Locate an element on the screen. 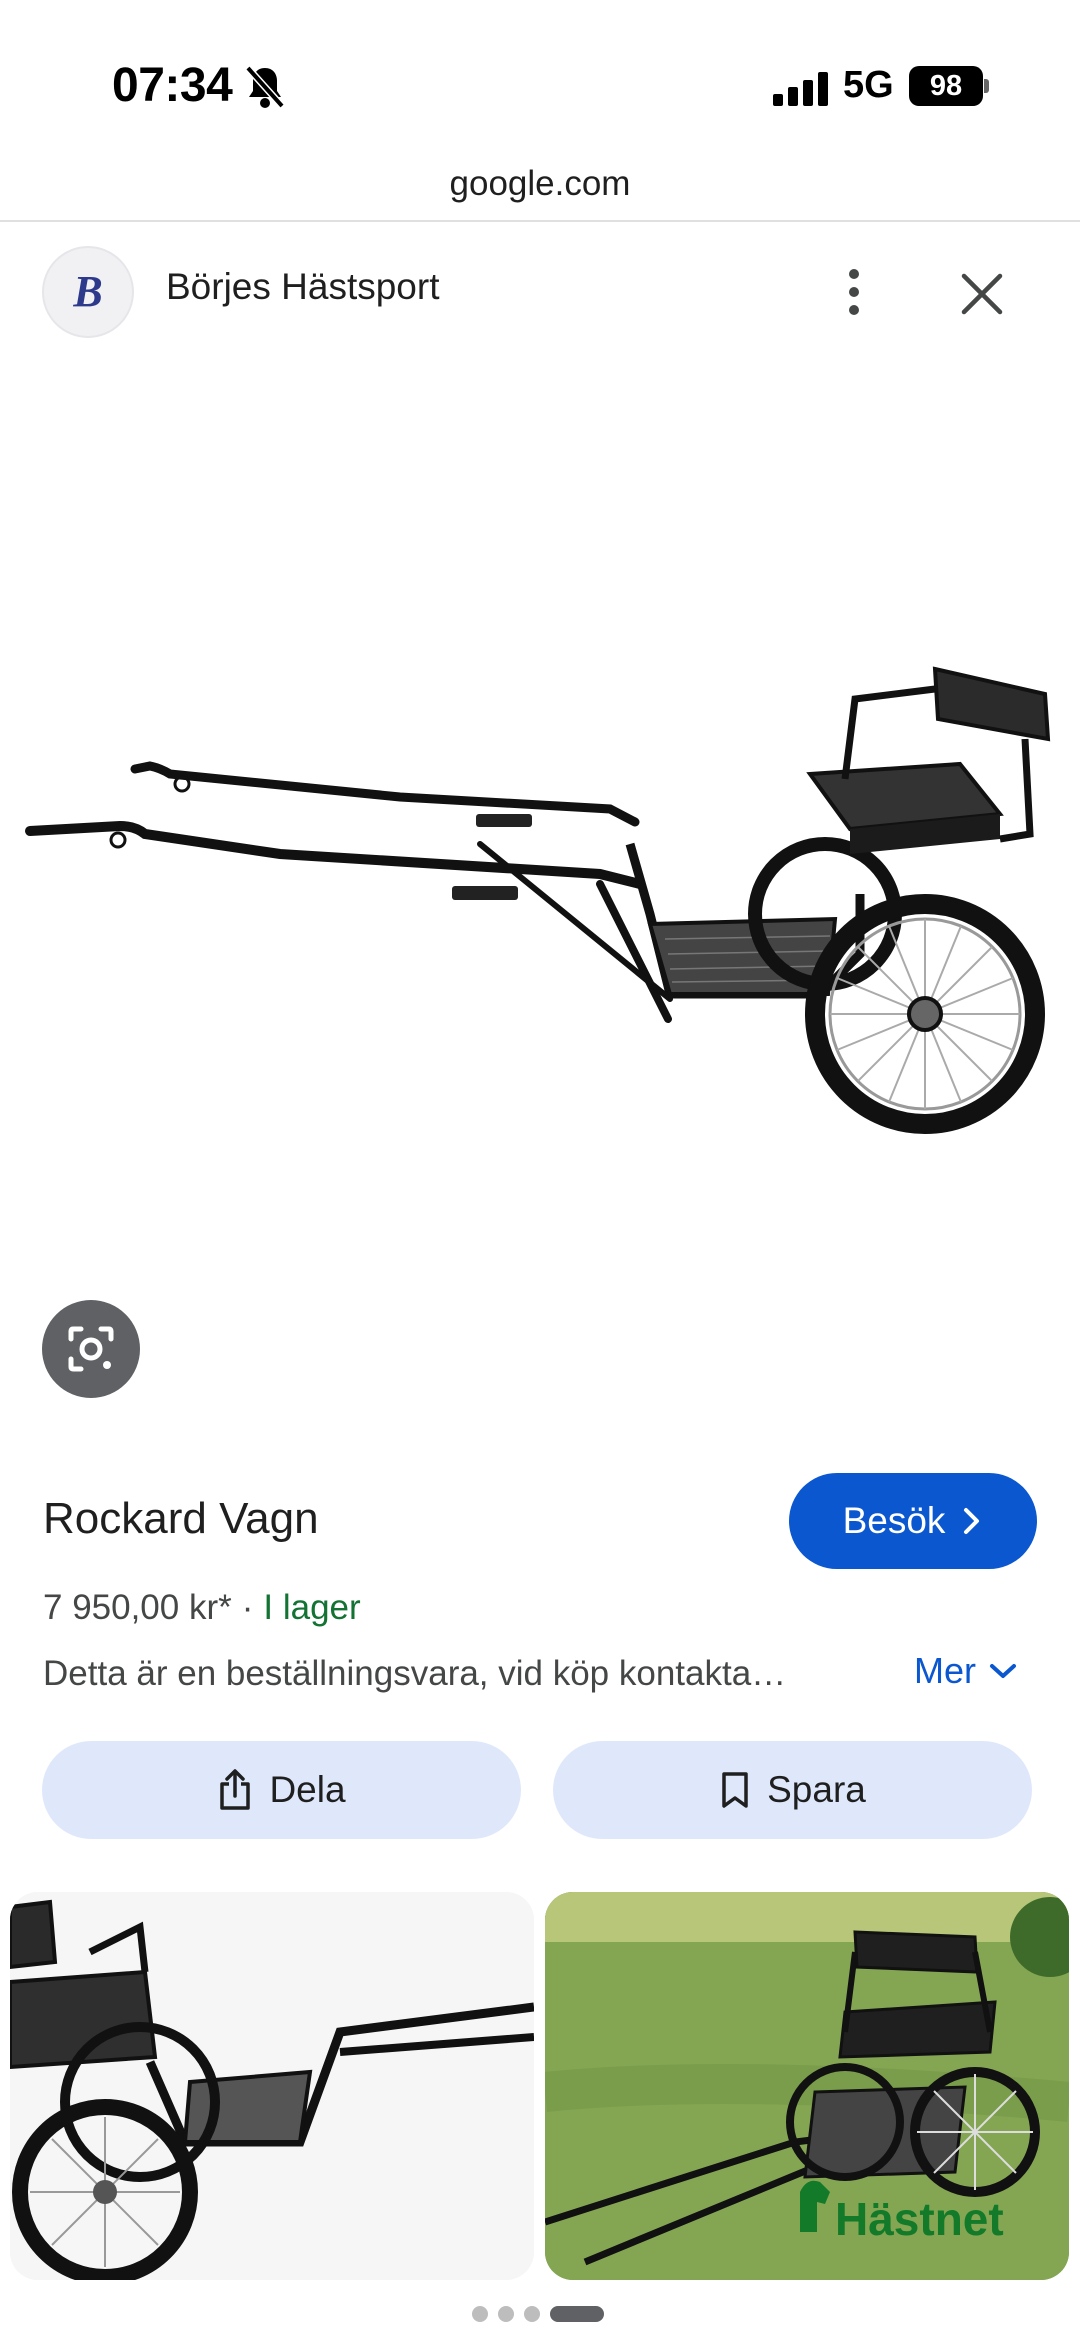 The height and width of the screenshot is (2348, 1080). signal-icon is located at coordinates (800, 89).